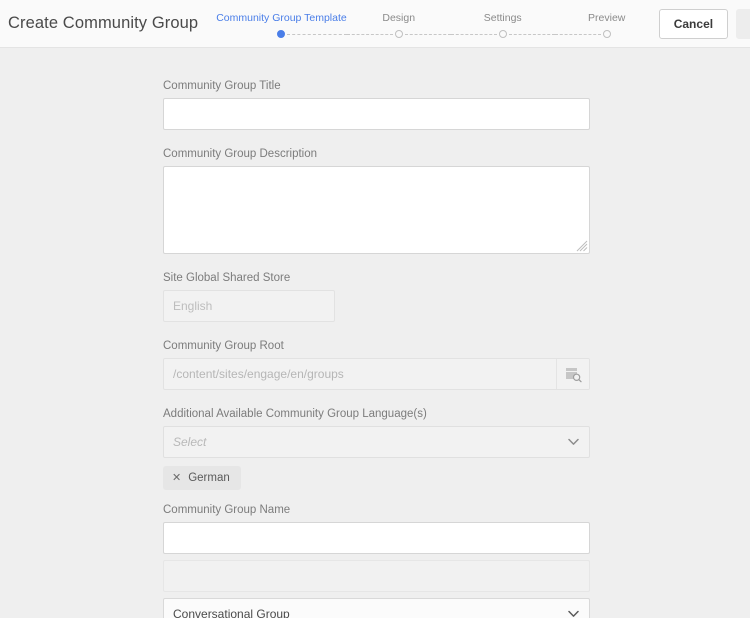 The image size is (750, 618). I want to click on header-actions: Cancel Next, so click(704, 23).